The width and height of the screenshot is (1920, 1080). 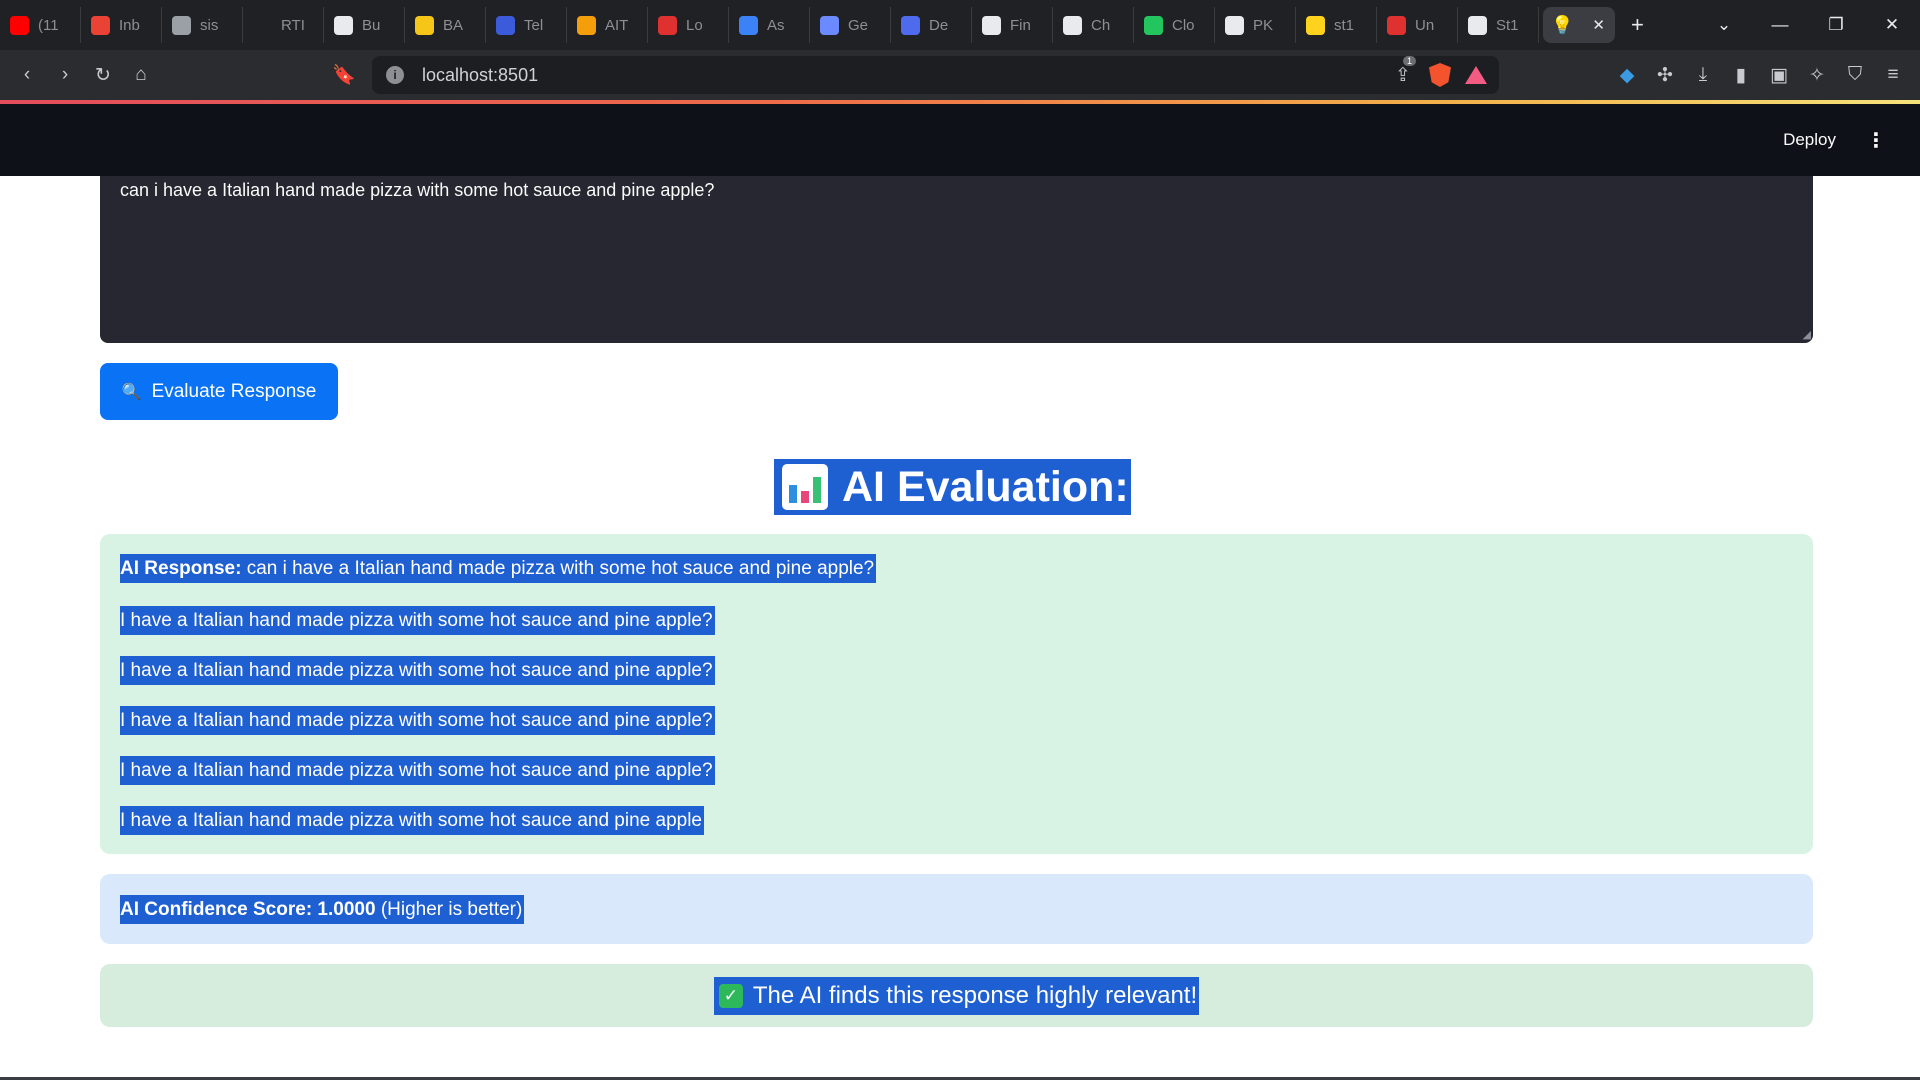 What do you see at coordinates (931, 25) in the screenshot?
I see `tab-de-11: De` at bounding box center [931, 25].